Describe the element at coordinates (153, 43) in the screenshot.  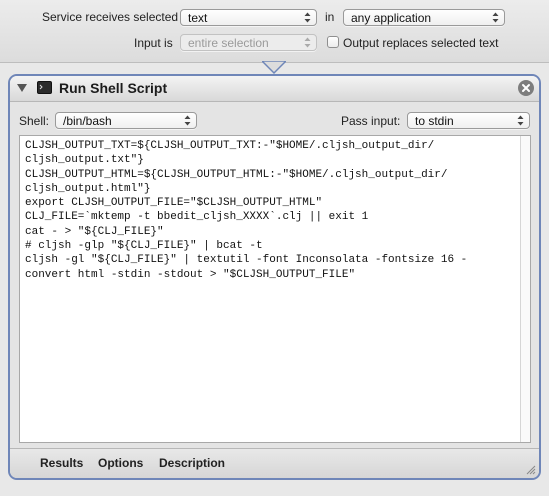
I see `input-is-label: Input is` at that location.